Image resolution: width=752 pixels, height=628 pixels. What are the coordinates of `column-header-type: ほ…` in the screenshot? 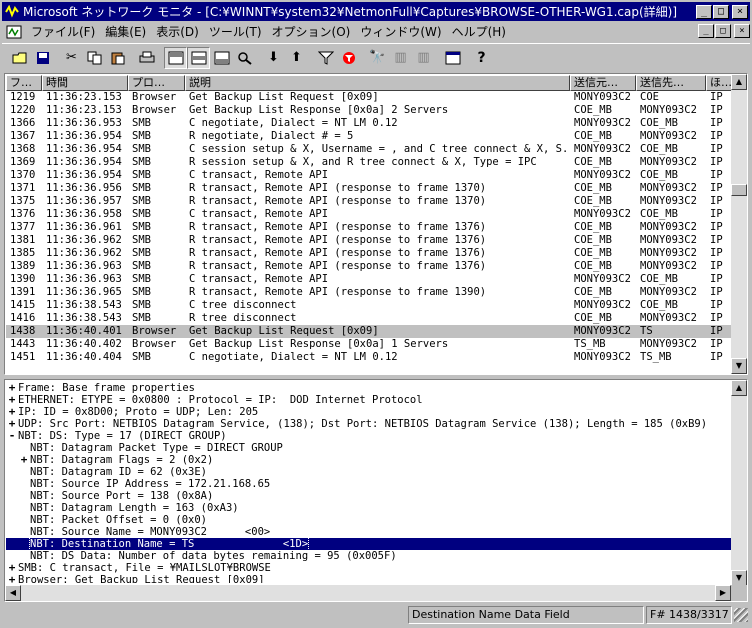 It's located at (719, 83).